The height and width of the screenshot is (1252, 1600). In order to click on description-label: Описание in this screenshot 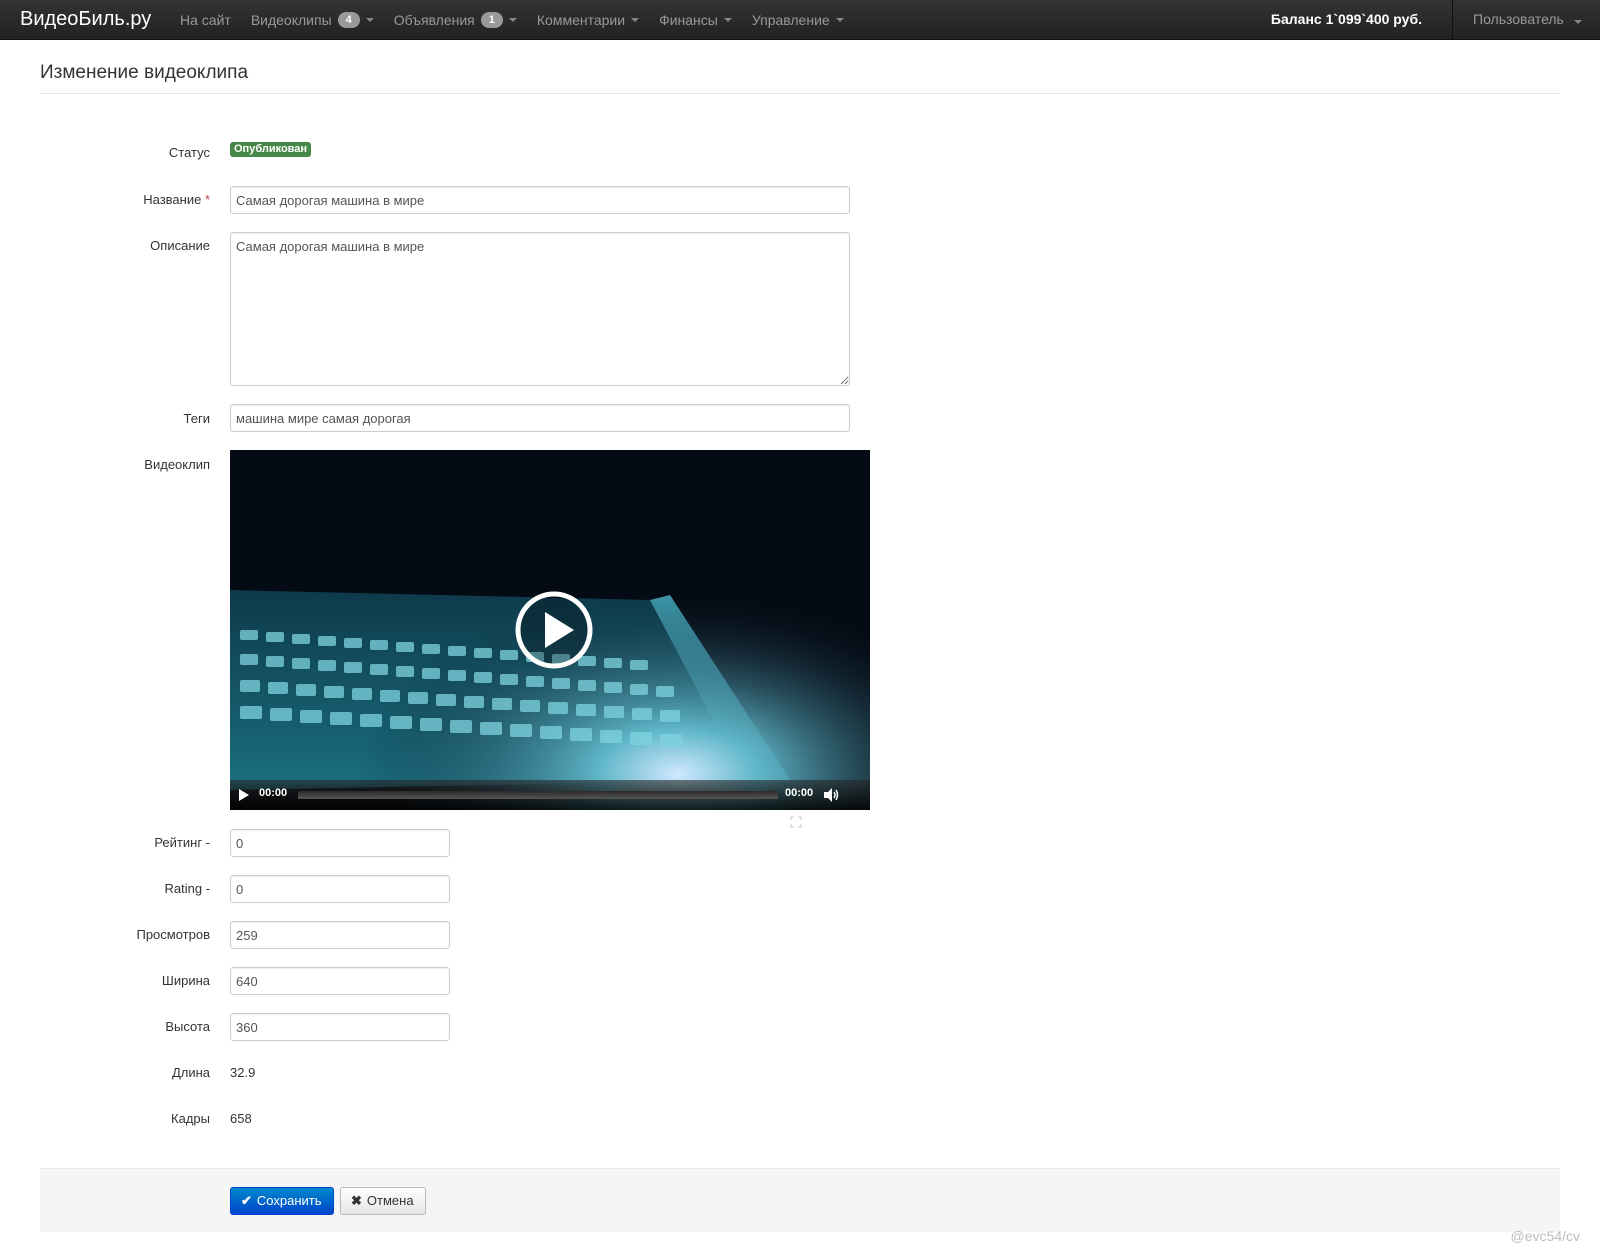, I will do `click(180, 245)`.